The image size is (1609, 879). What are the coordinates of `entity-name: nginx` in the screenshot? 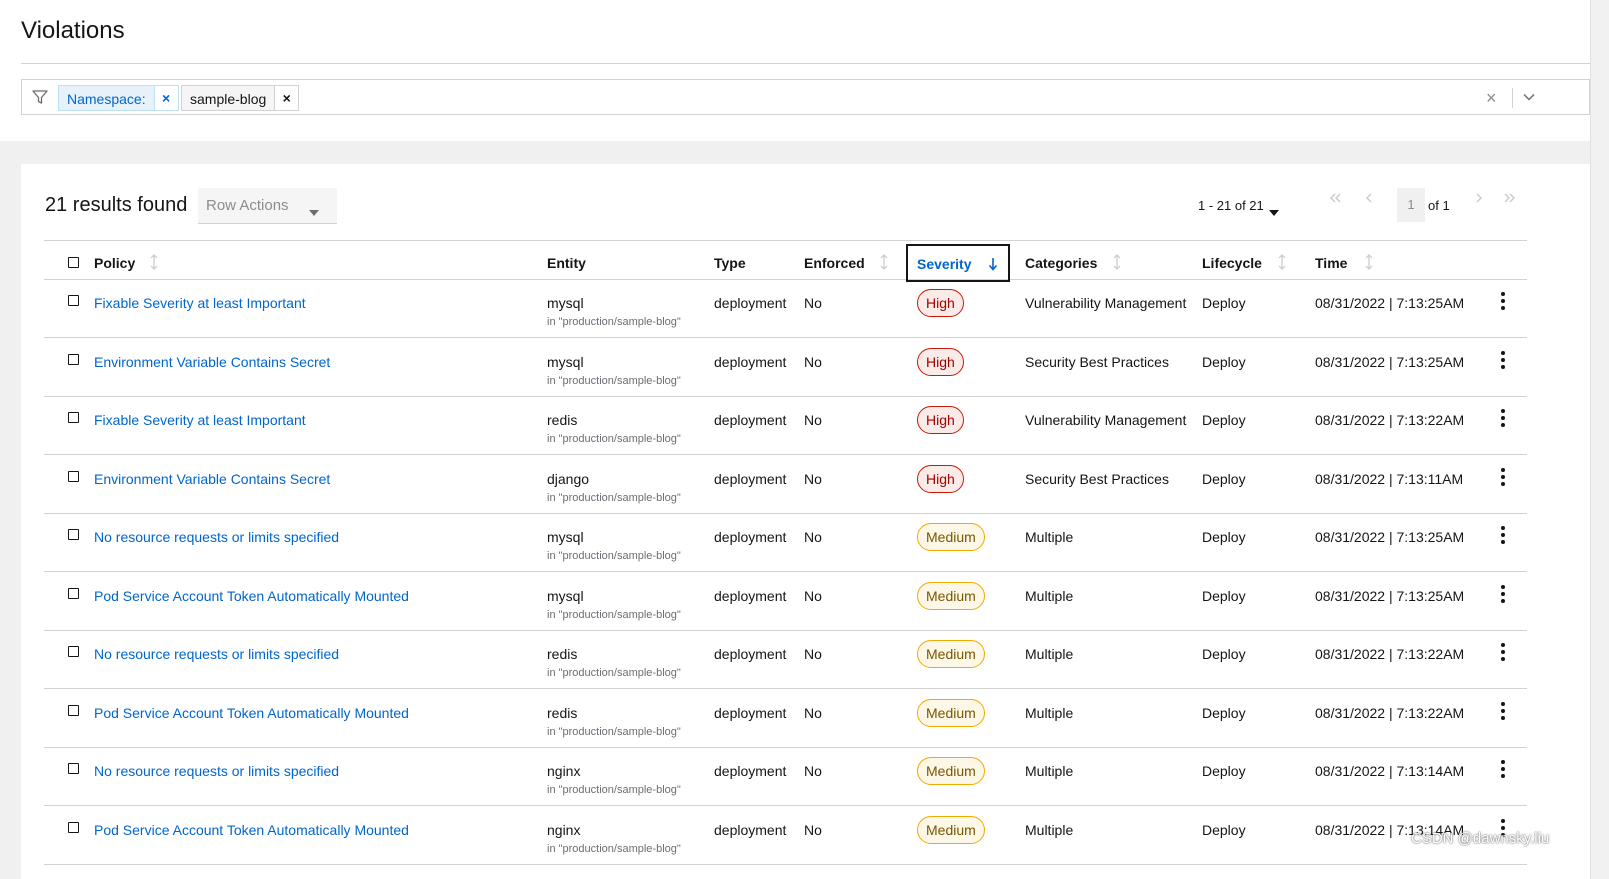 It's located at (564, 829).